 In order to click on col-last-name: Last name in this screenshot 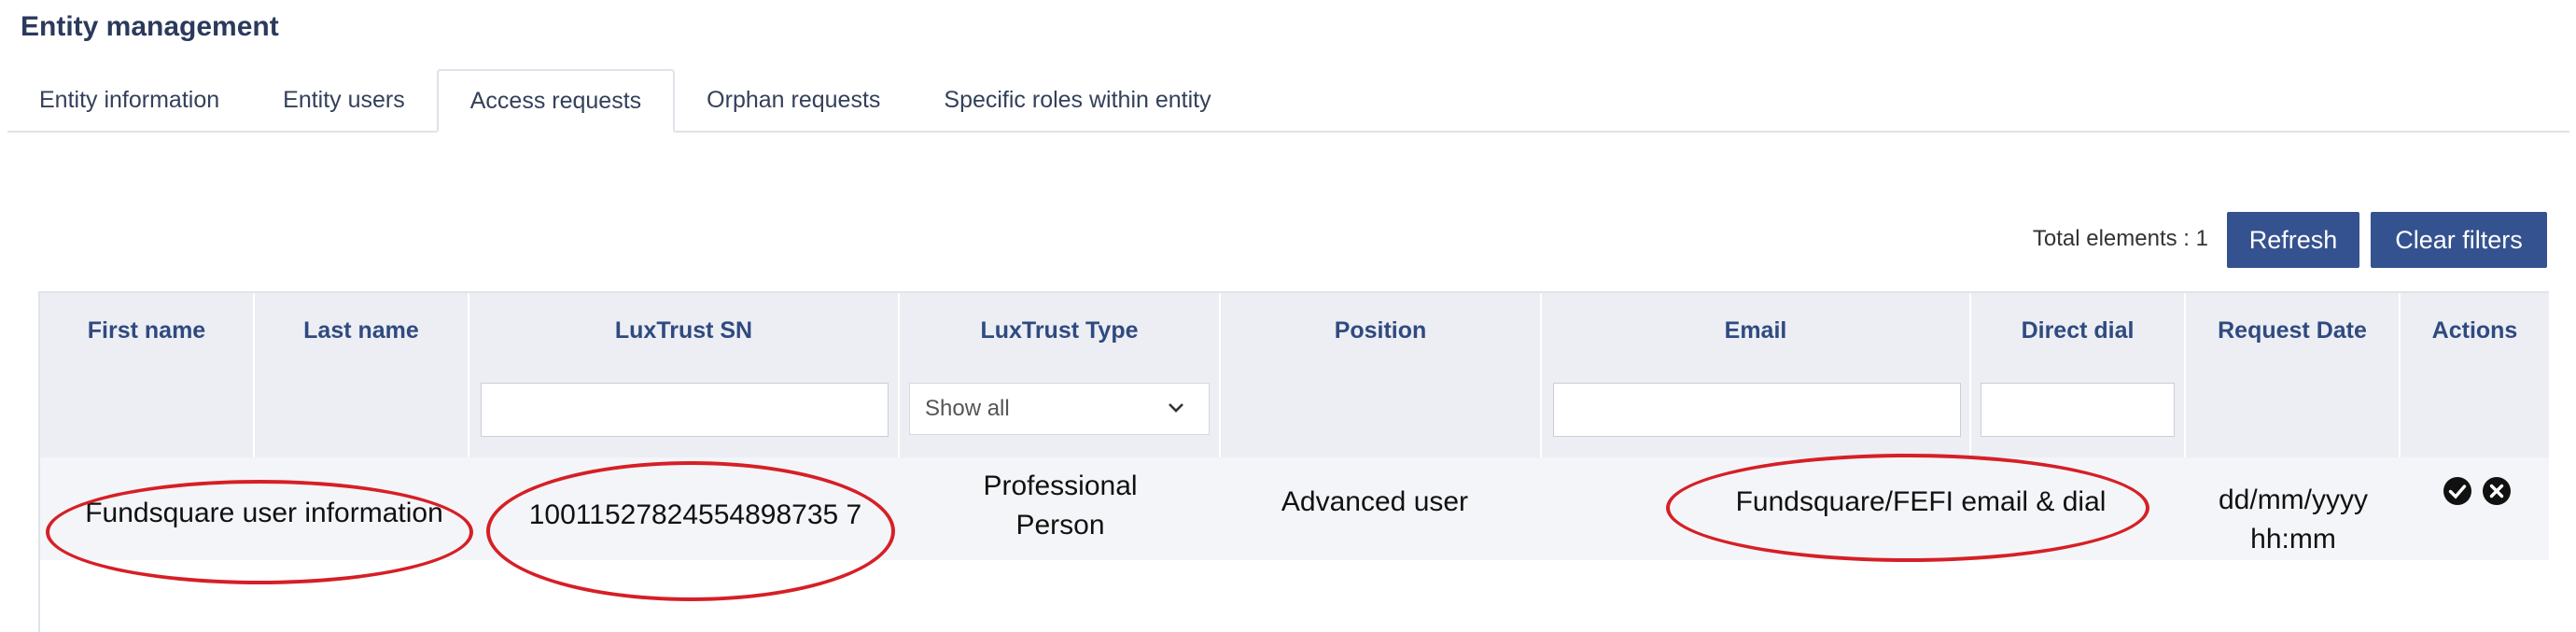, I will do `click(362, 376)`.